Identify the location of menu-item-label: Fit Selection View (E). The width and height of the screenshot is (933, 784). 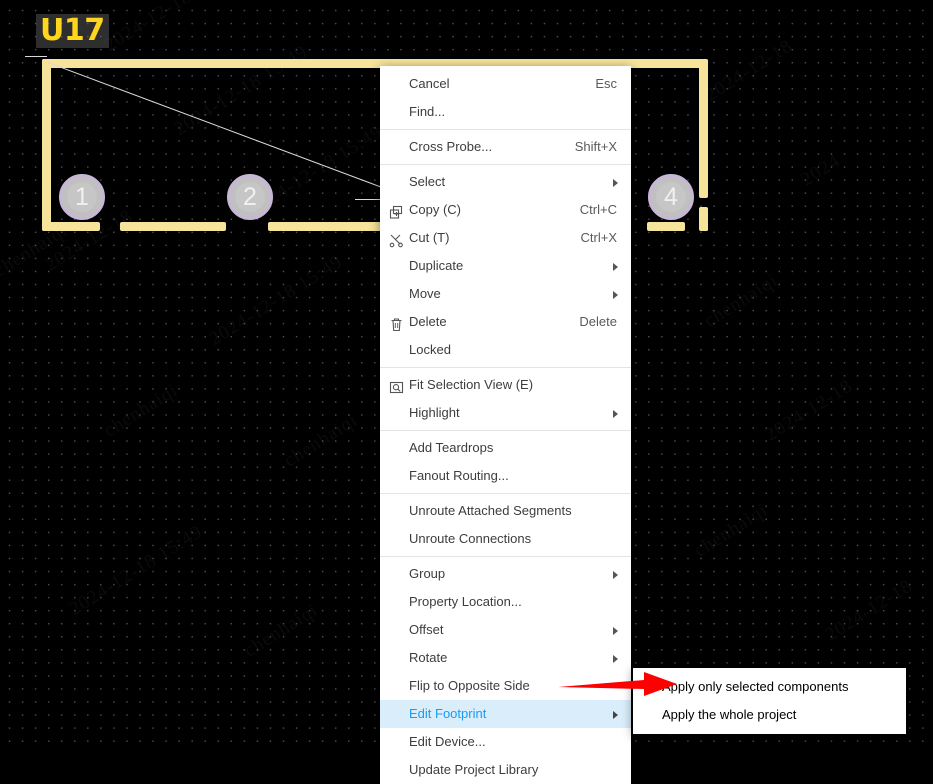
(471, 384).